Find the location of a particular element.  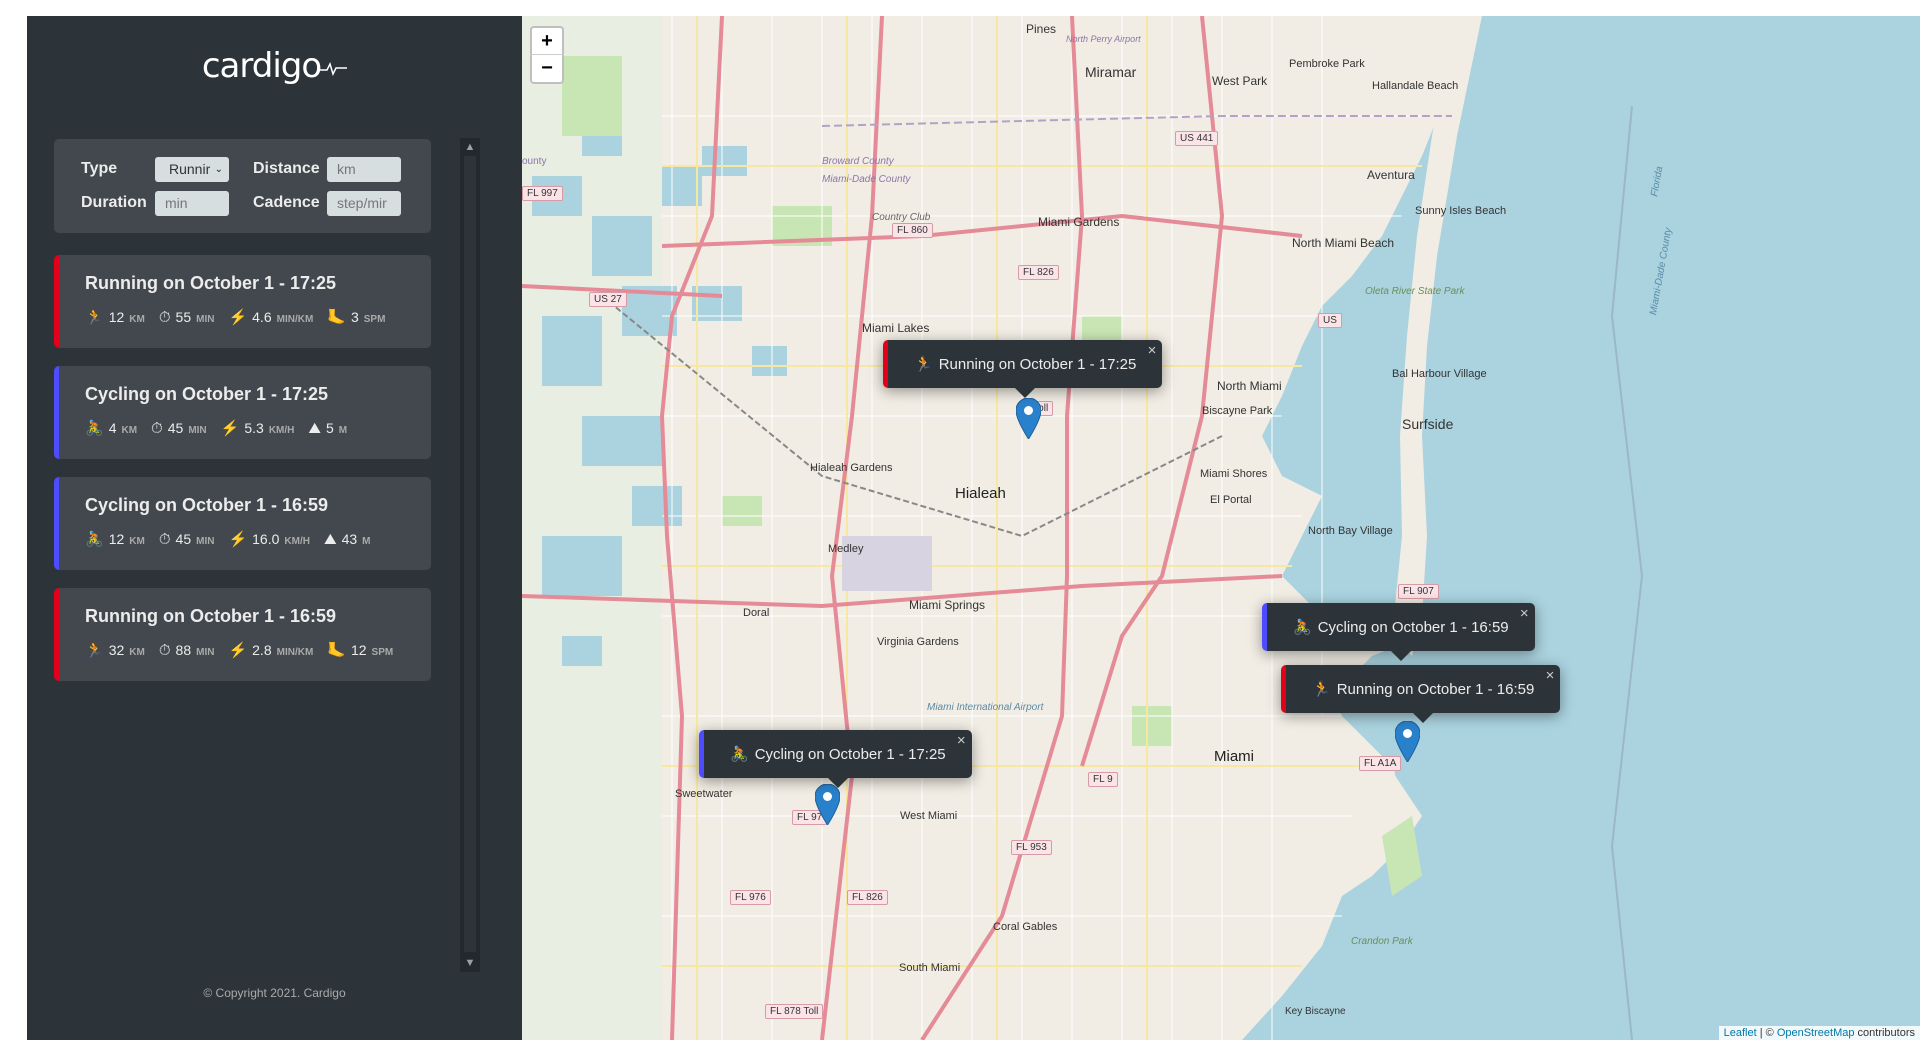

chevron-down-icon: ⌄ is located at coordinates (218, 169).